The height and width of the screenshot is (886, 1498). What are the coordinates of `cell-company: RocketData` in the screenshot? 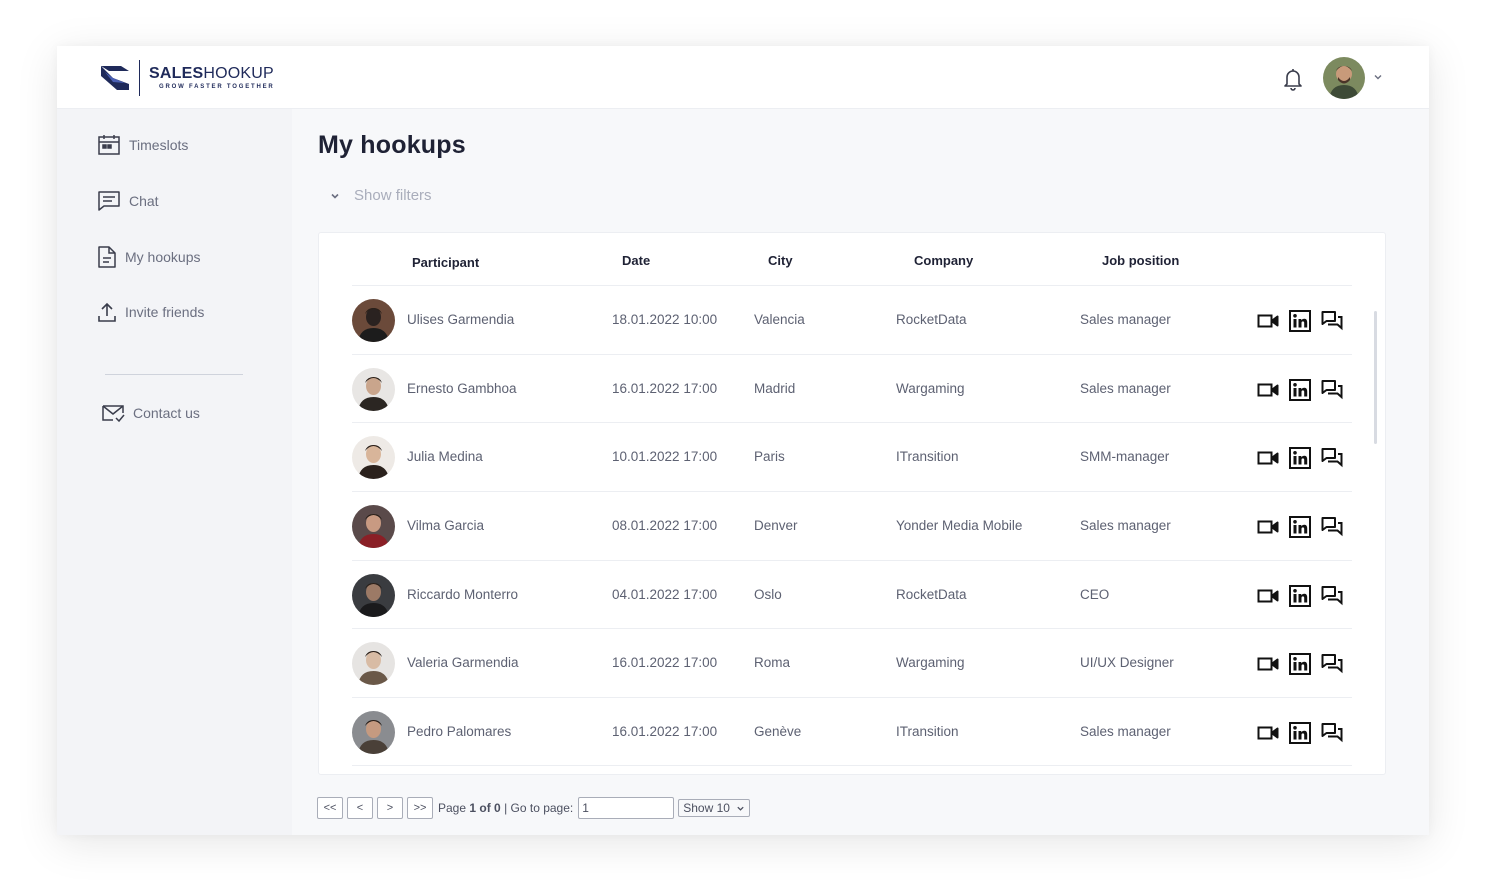 It's located at (931, 319).